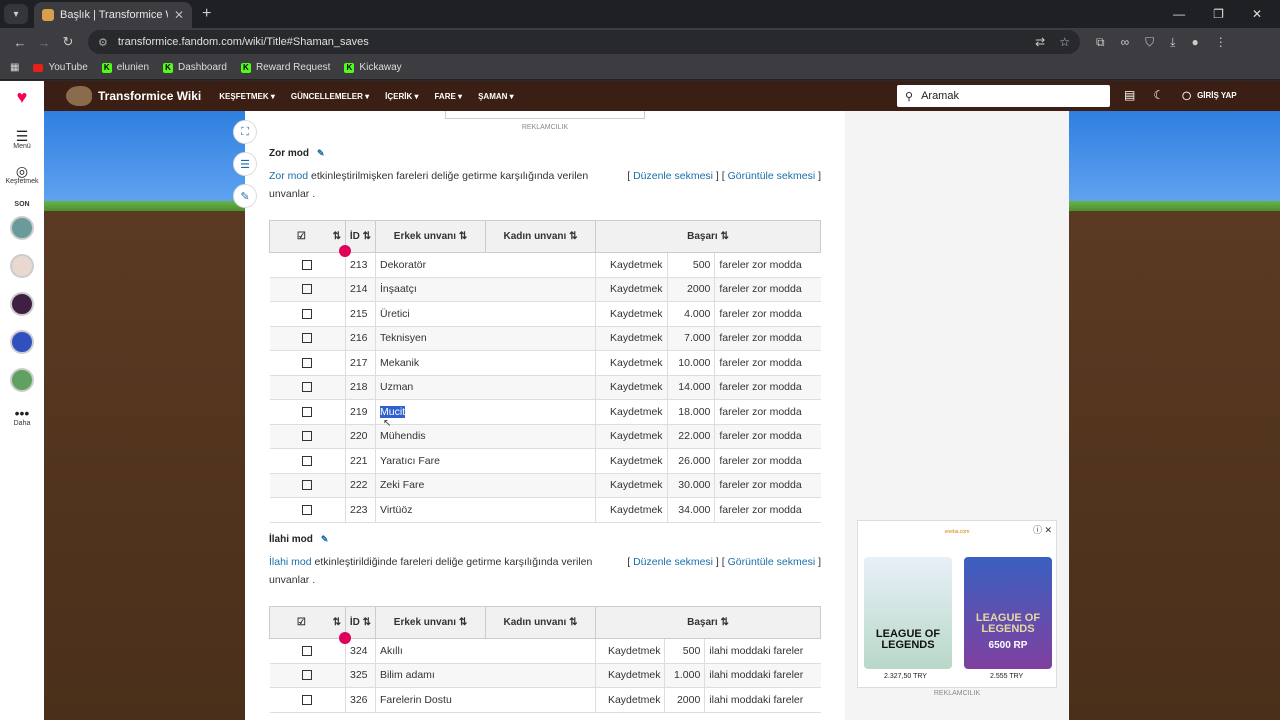  I want to click on bookmark-elunien: Kelunien, so click(125, 67).